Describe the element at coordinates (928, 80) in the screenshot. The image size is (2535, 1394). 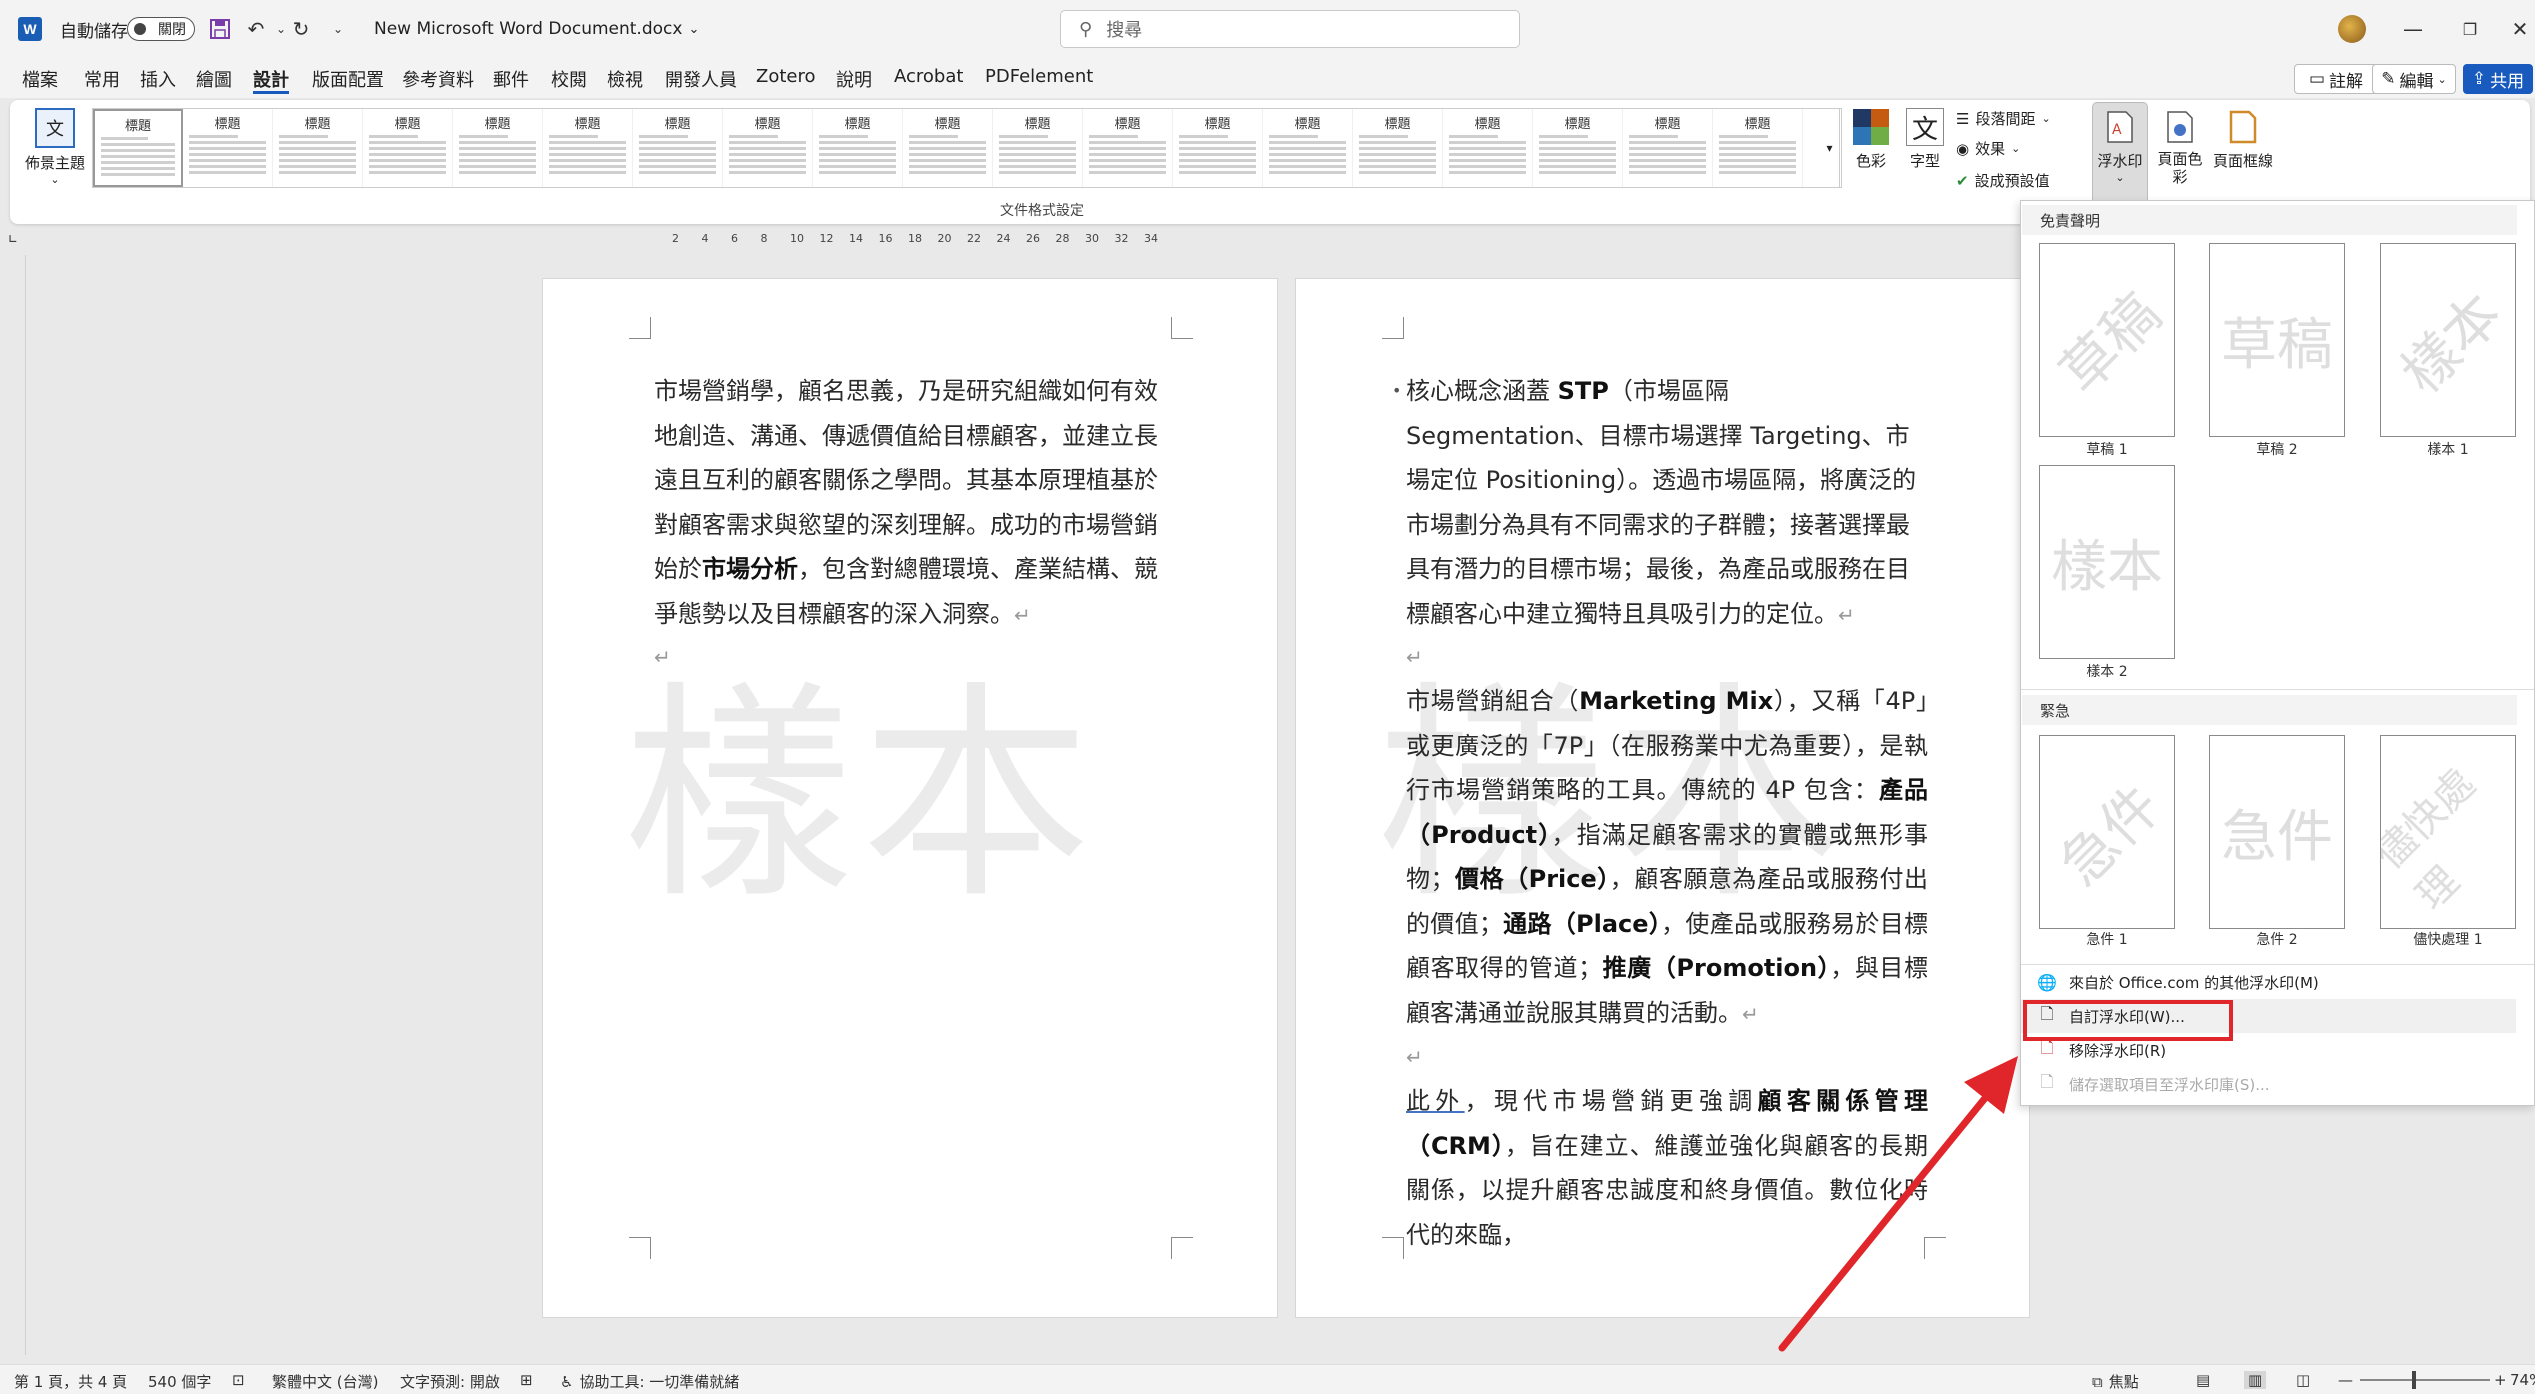
I see `tab-acrobat: Acrobat` at that location.